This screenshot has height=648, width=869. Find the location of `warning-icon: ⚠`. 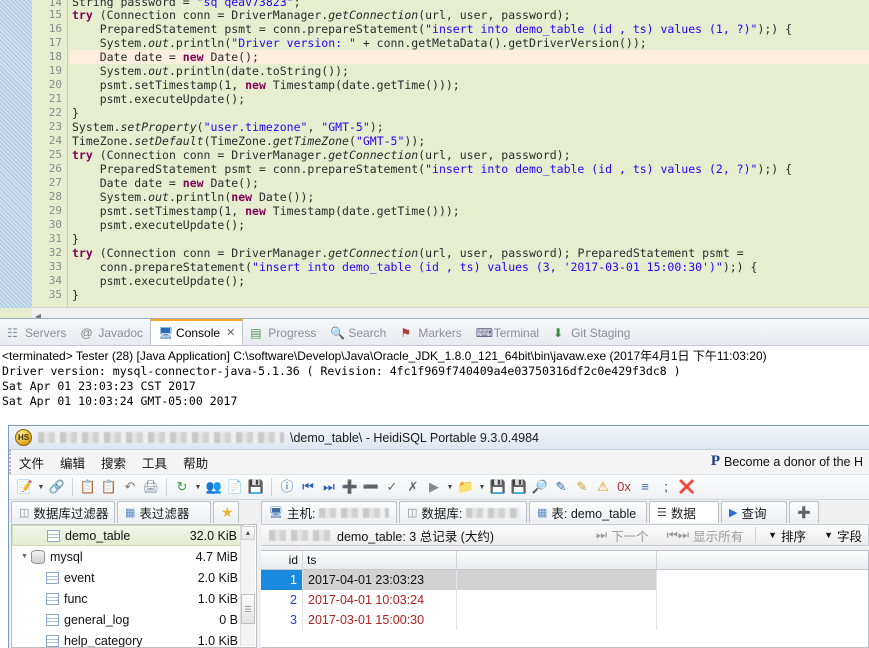

warning-icon: ⚠ is located at coordinates (603, 487).